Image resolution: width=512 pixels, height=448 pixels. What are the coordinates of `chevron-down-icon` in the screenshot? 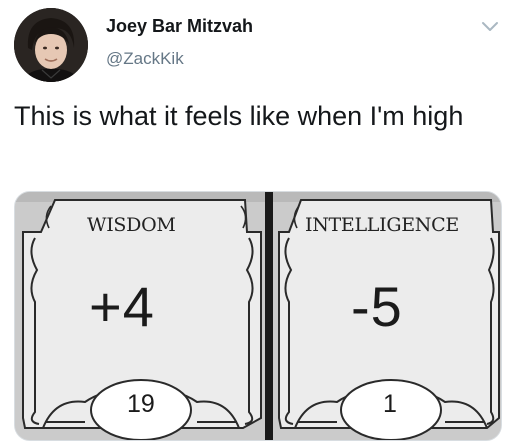 It's located at (490, 27).